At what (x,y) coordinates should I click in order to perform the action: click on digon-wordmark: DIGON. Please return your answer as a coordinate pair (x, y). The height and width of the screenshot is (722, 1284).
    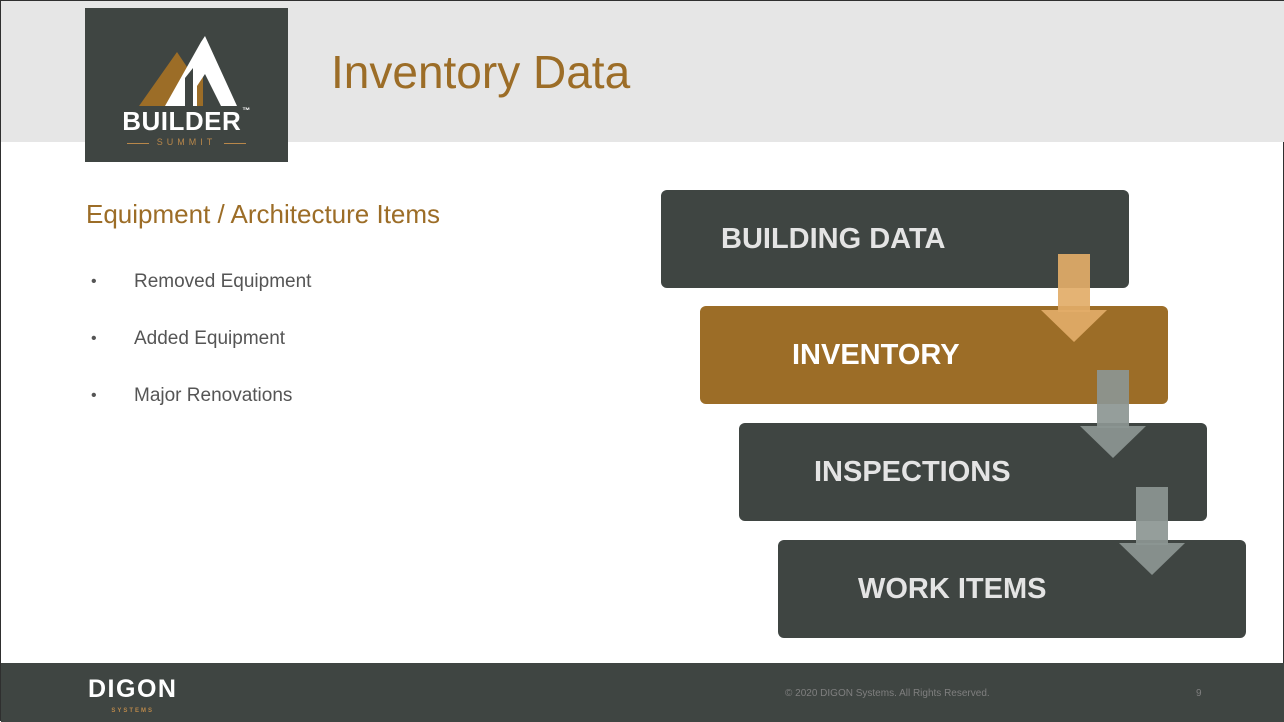
    Looking at the image, I should click on (133, 689).